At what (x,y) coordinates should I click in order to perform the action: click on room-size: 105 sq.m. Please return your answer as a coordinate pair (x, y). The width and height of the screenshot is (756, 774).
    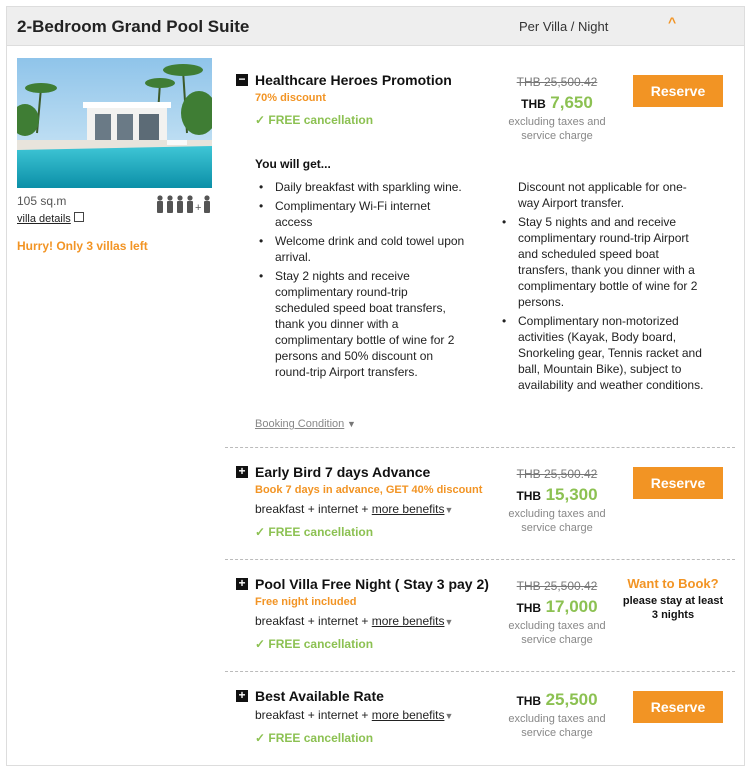
    Looking at the image, I should click on (42, 201).